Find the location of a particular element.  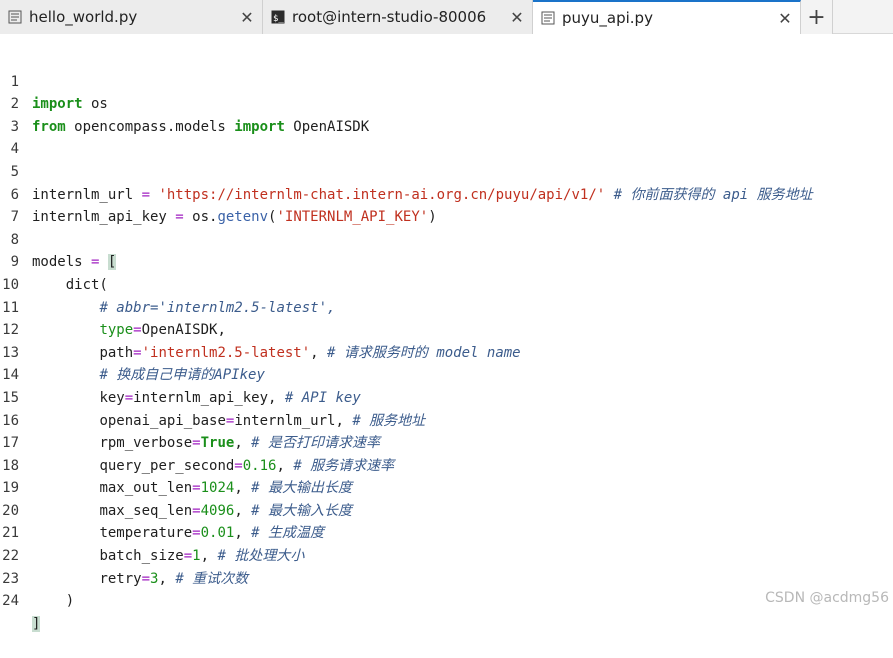

code-line: 21 batch_size=1, # 批处理大小 is located at coordinates (446, 532).